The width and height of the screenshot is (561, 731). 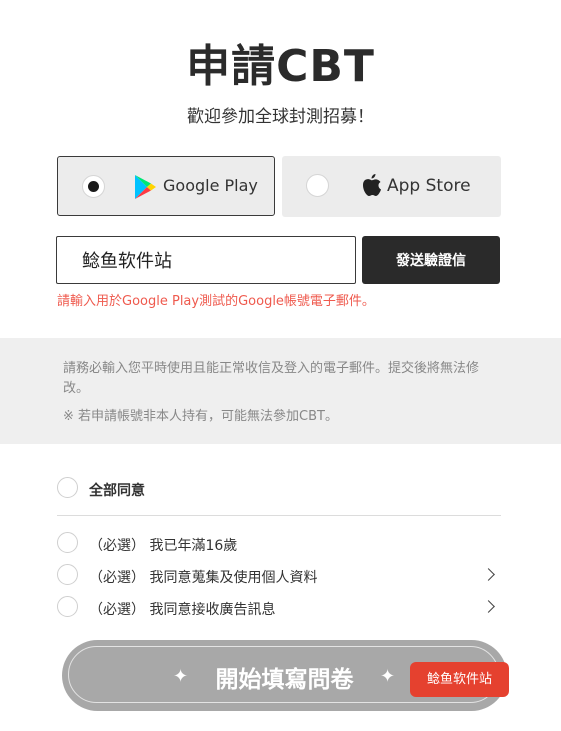 I want to click on agree-all-checkbox, so click(x=67, y=487).